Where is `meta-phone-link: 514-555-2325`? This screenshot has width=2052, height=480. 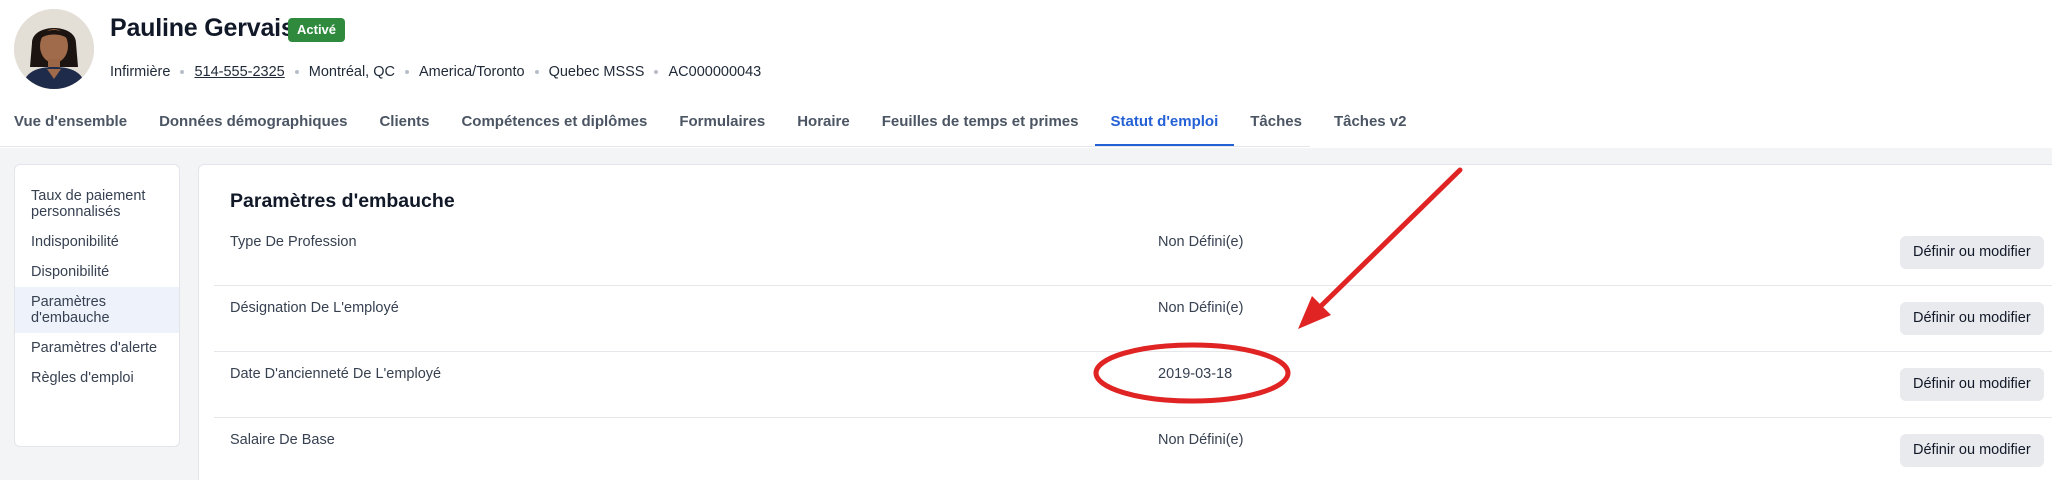
meta-phone-link: 514-555-2325 is located at coordinates (239, 72).